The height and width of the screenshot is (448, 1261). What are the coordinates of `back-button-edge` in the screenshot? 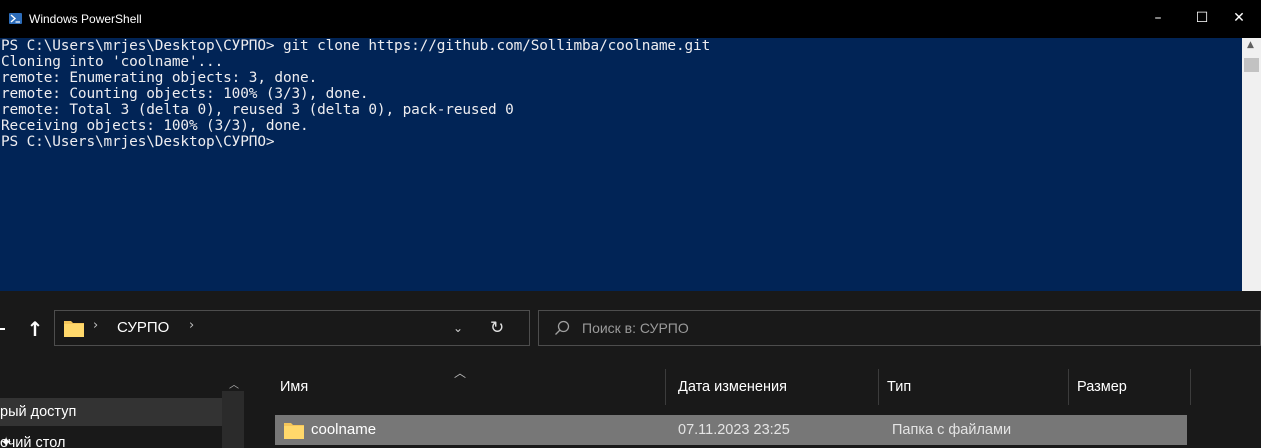 It's located at (2, 329).